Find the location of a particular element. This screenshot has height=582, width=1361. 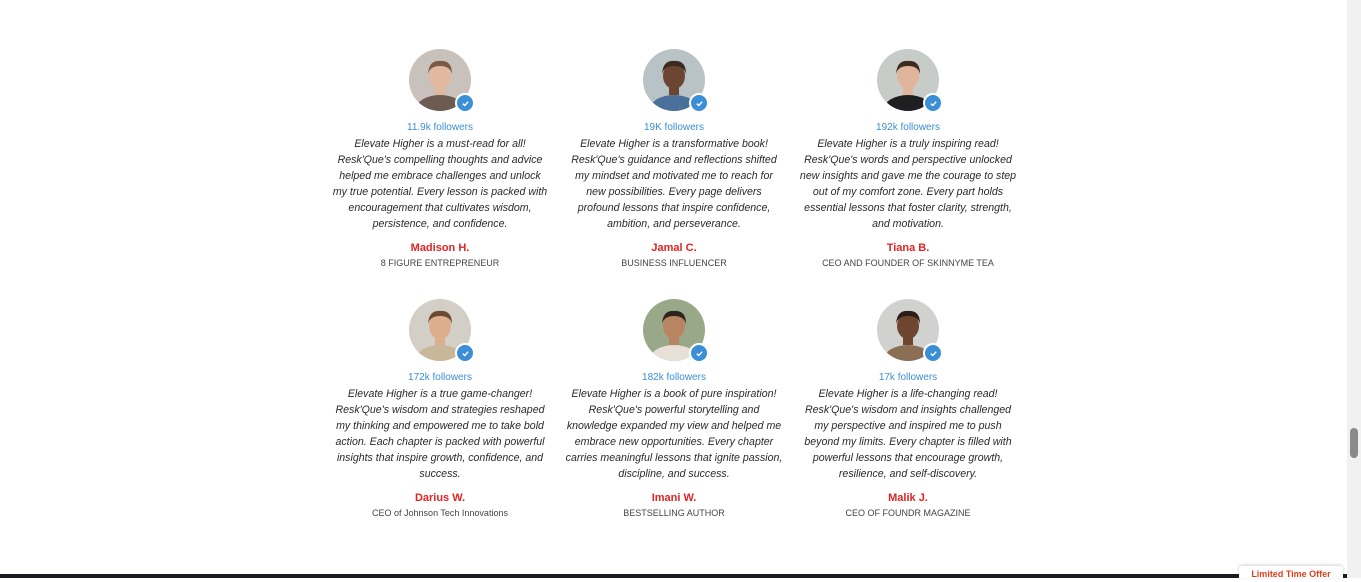

reviewer-name: Jamal C. is located at coordinates (674, 248).